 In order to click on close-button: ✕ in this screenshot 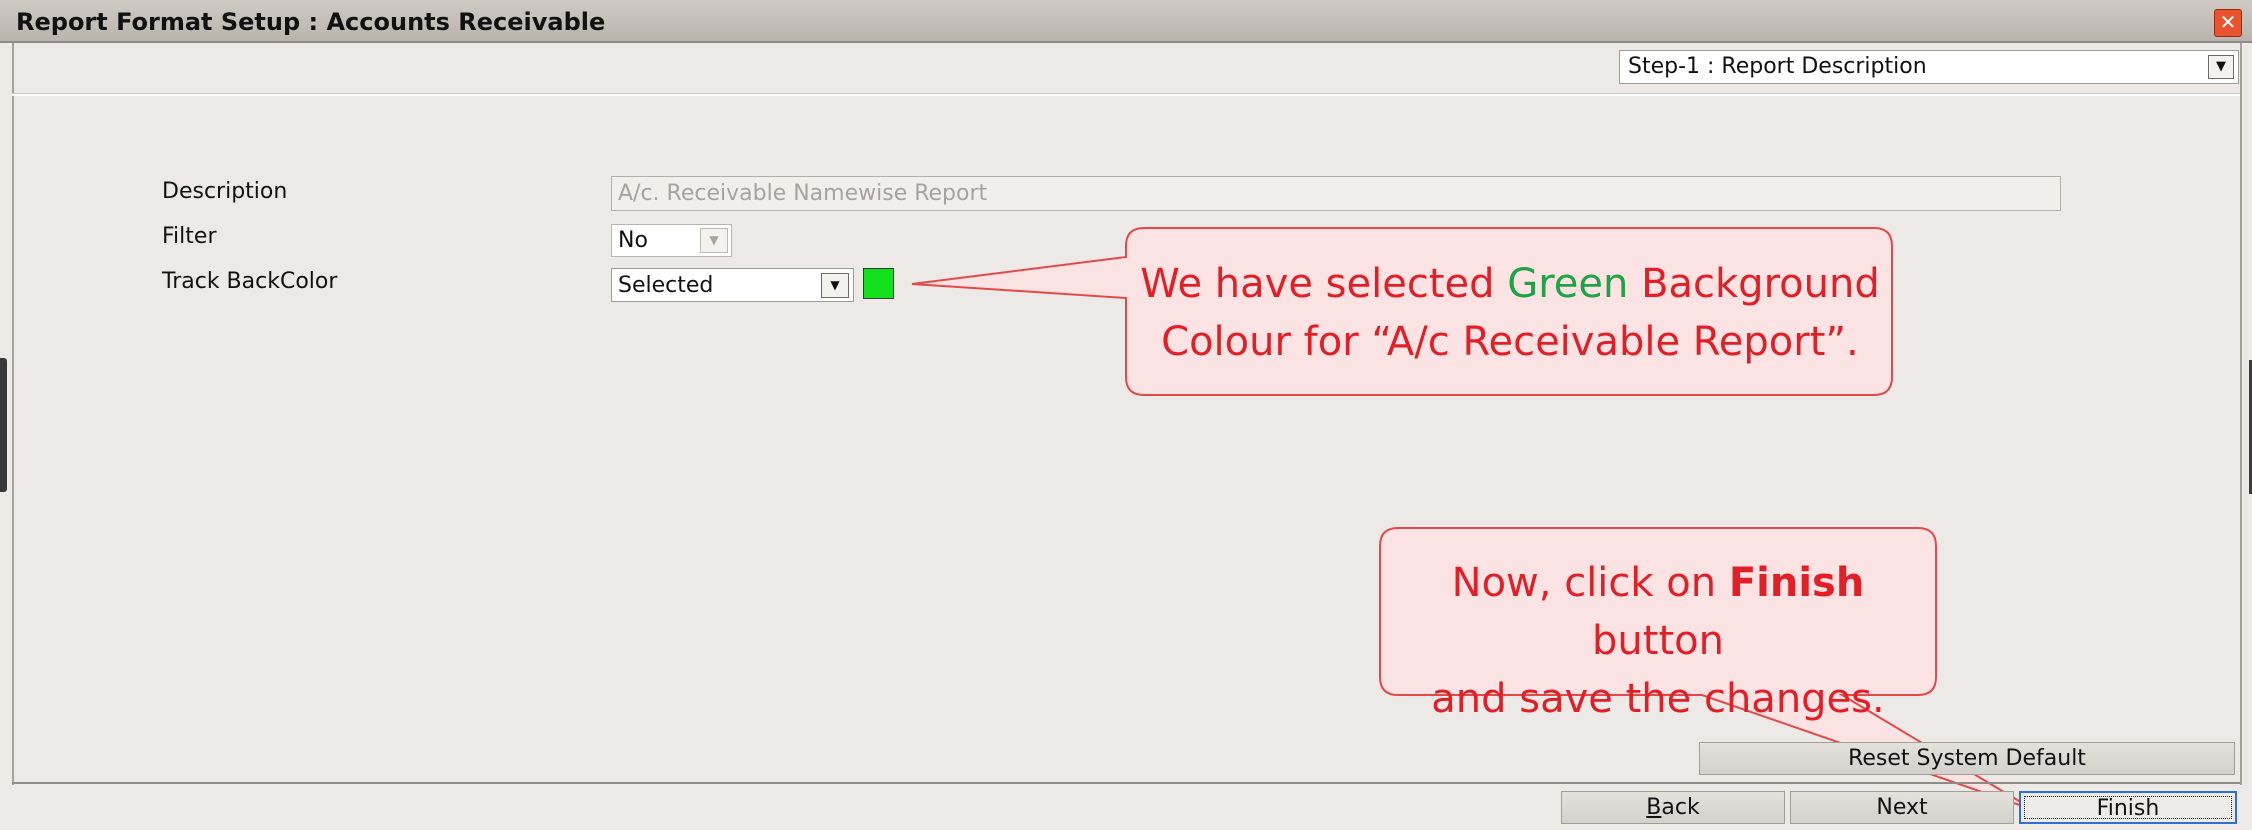, I will do `click(2228, 23)`.